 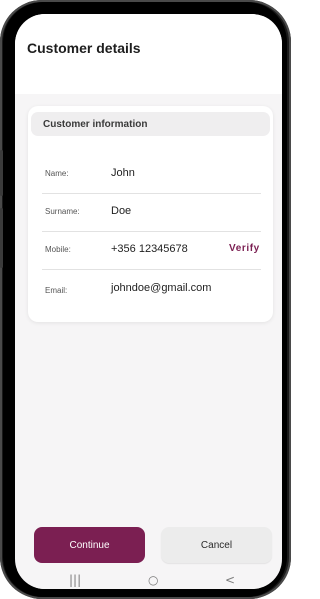 I want to click on name-row: Name: John, so click(x=150, y=175).